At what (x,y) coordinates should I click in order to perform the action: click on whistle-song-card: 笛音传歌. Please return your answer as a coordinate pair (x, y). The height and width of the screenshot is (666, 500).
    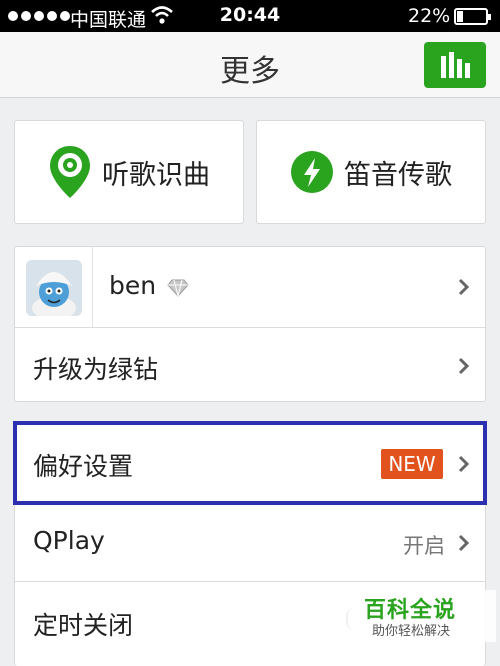
    Looking at the image, I should click on (371, 172).